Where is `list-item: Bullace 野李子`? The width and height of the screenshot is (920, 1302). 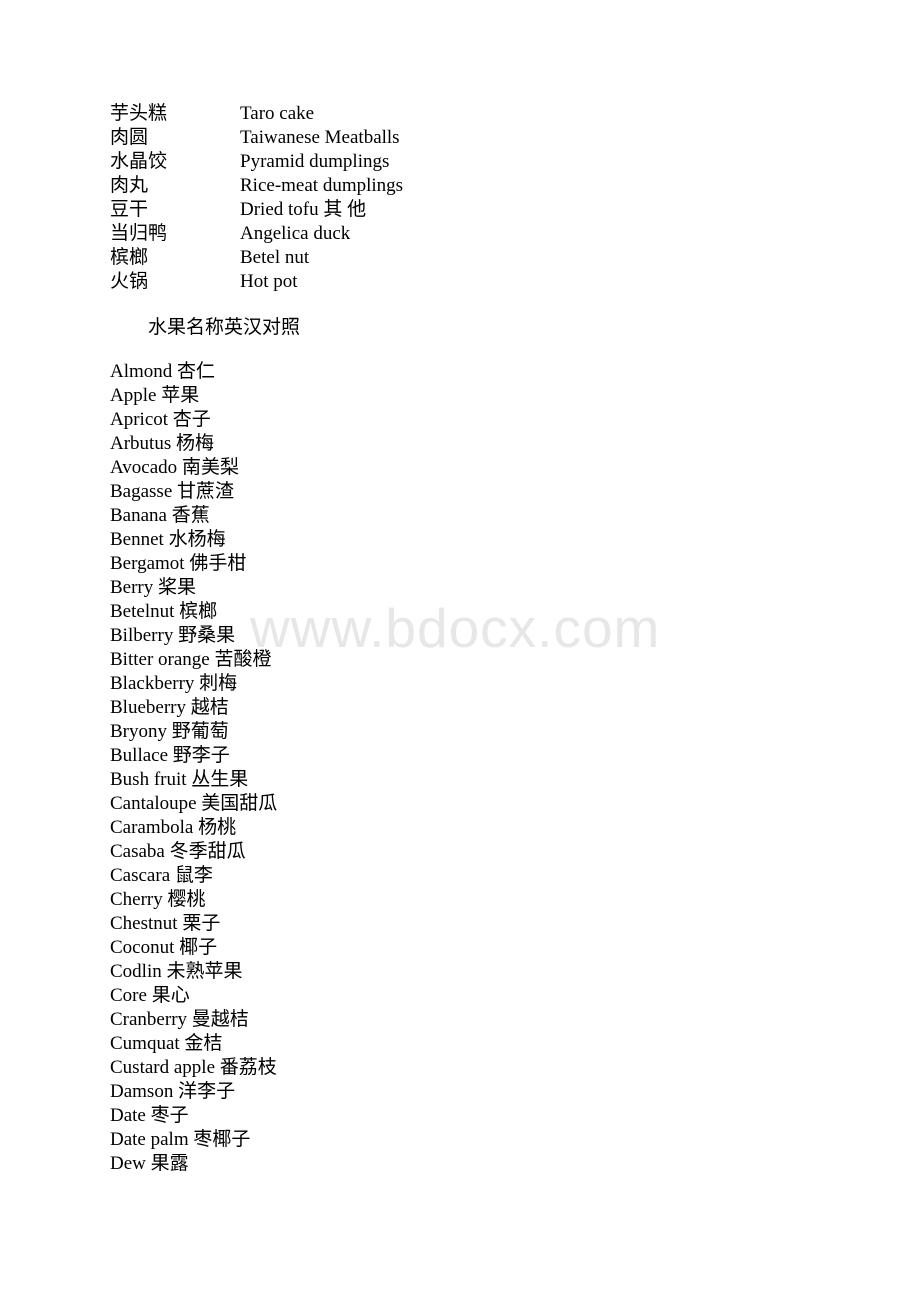
list-item: Bullace 野李子 is located at coordinates (193, 756).